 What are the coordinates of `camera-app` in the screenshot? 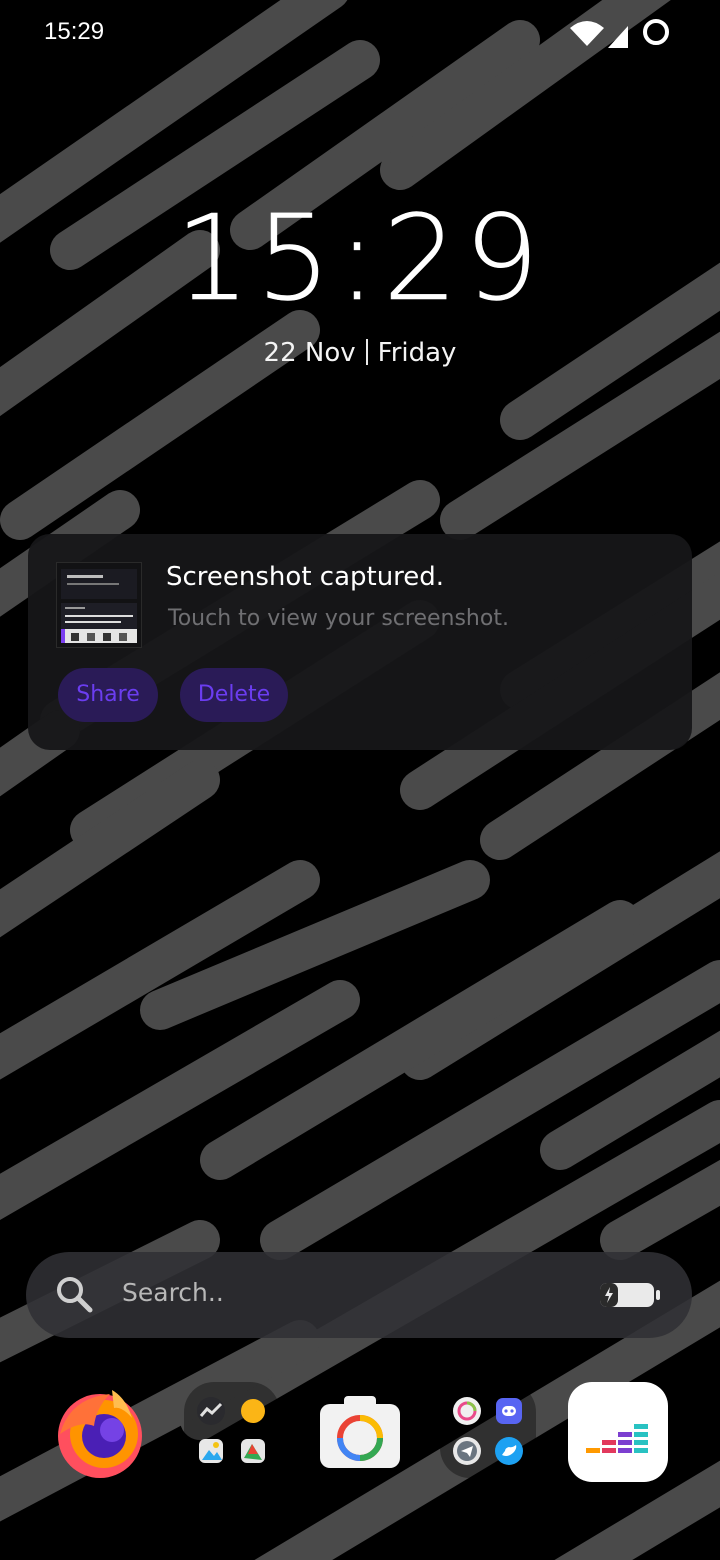 It's located at (360, 1433).